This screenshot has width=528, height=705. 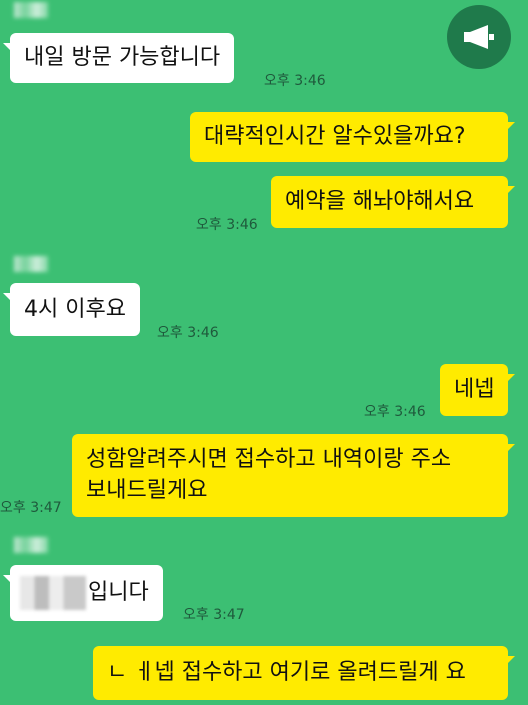 I want to click on announcement-button, so click(x=479, y=37).